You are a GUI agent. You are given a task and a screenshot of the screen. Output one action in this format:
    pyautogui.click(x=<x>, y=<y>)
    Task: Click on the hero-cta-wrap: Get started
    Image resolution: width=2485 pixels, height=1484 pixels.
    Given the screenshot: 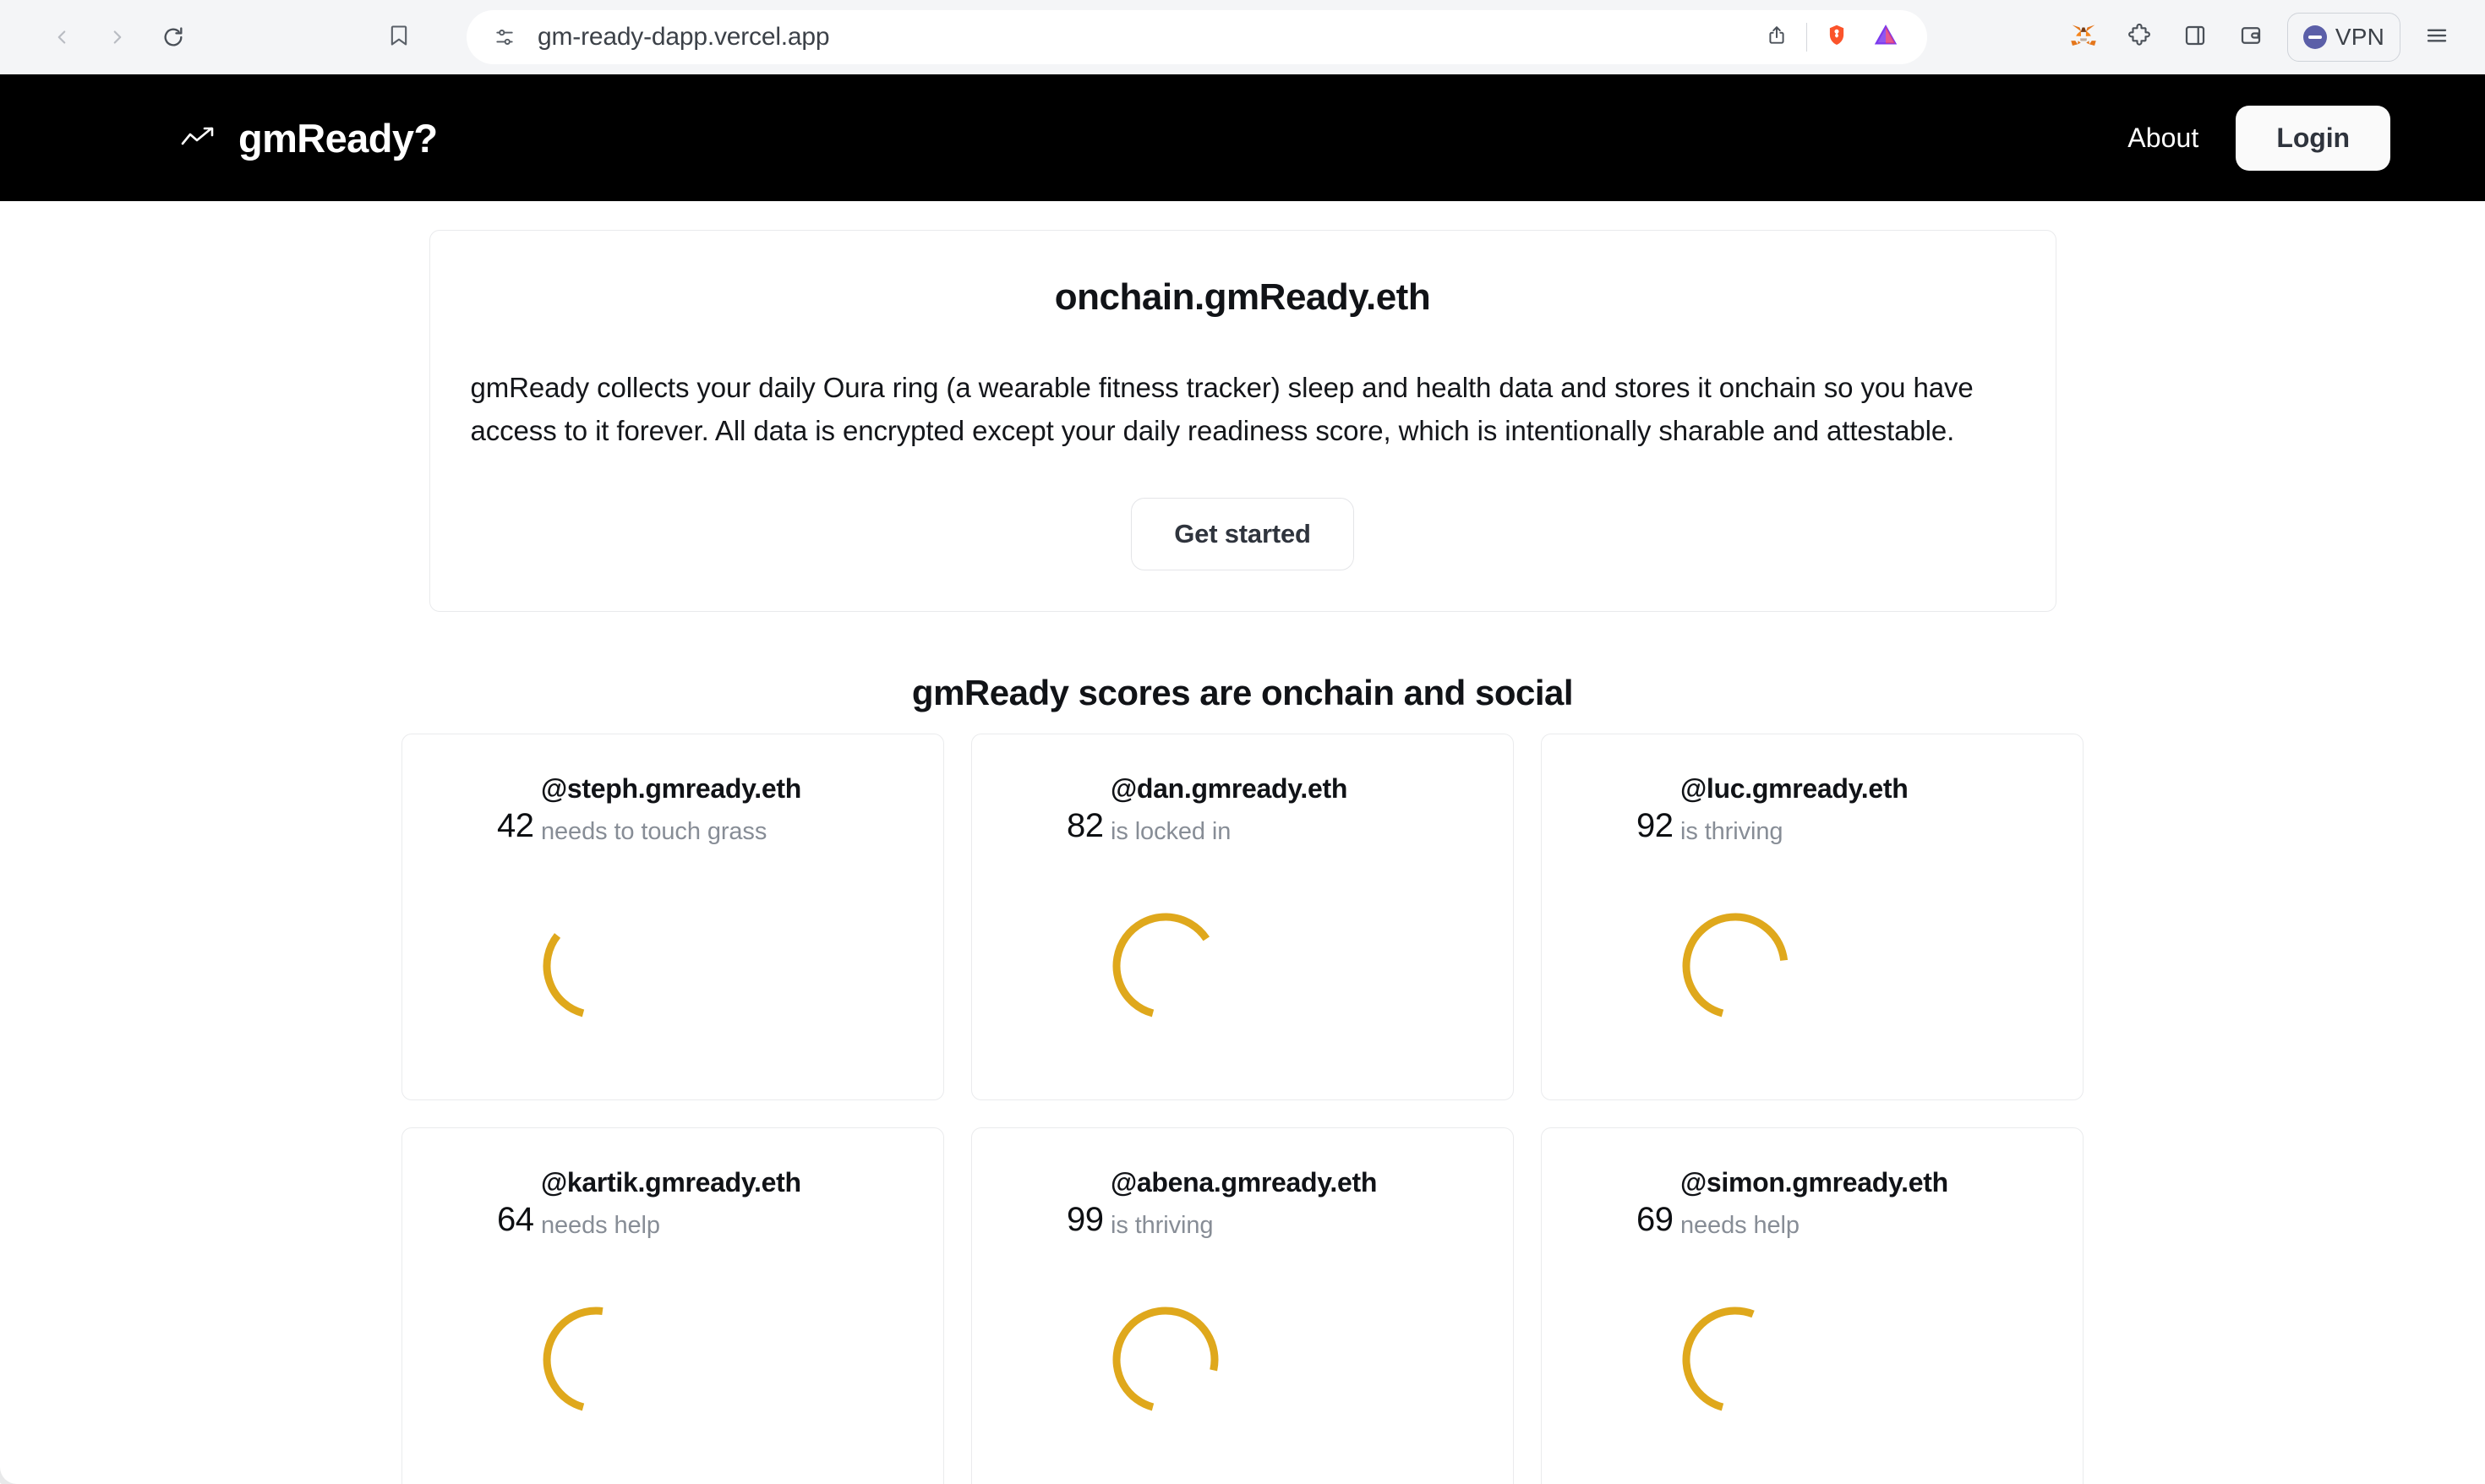 What is the action you would take?
    pyautogui.click(x=1243, y=534)
    